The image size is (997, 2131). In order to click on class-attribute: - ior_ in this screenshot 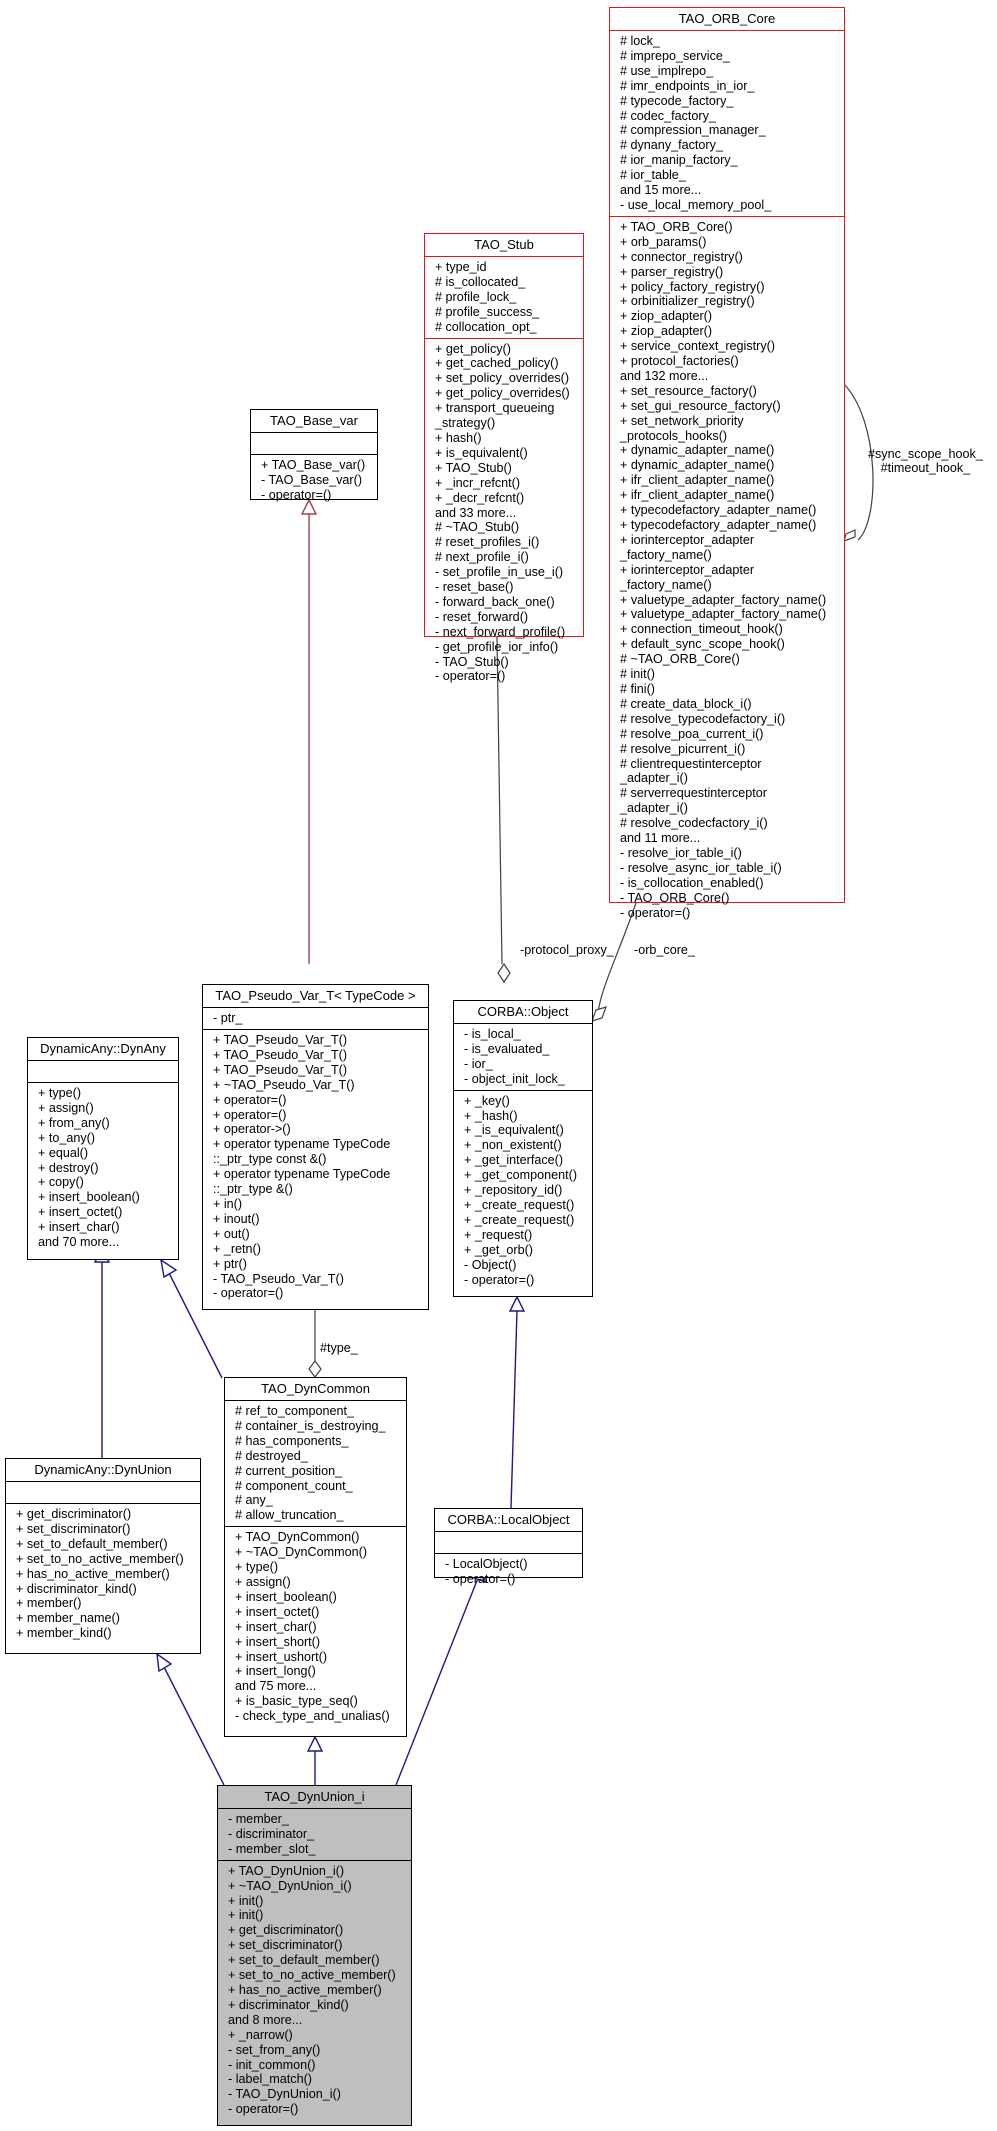, I will do `click(478, 1063)`.